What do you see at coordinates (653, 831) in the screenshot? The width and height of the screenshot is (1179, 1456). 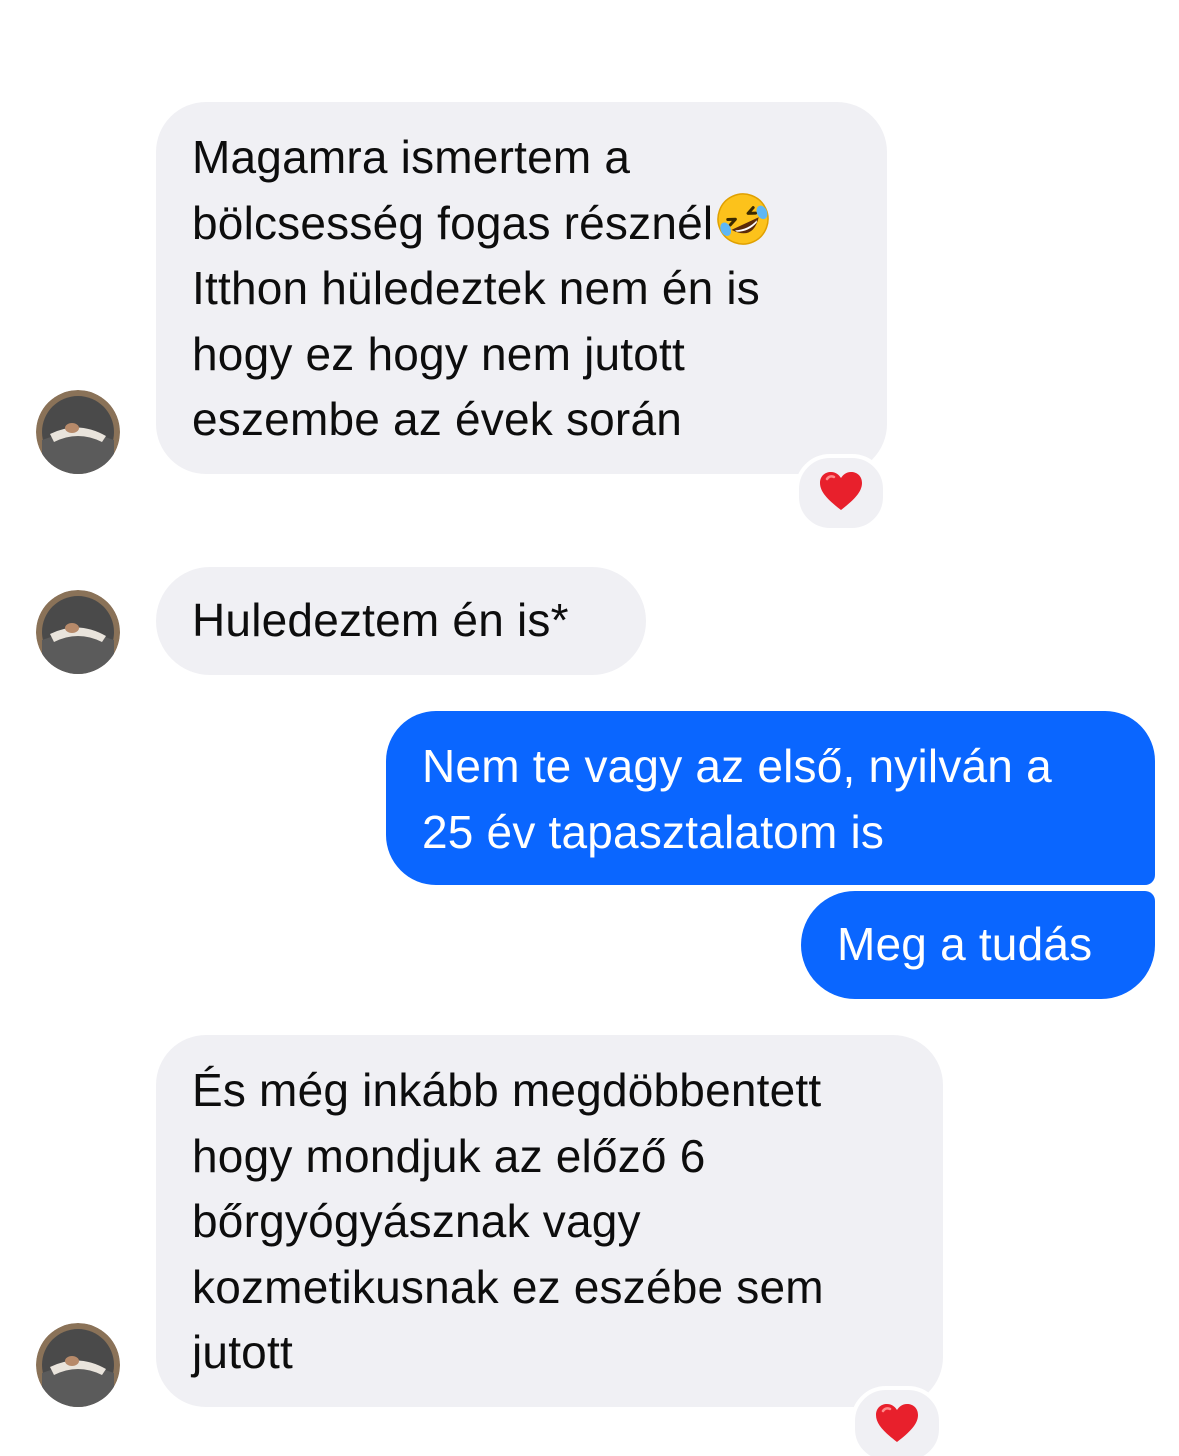 I see `message-line: 25 év tapasztalatom is` at bounding box center [653, 831].